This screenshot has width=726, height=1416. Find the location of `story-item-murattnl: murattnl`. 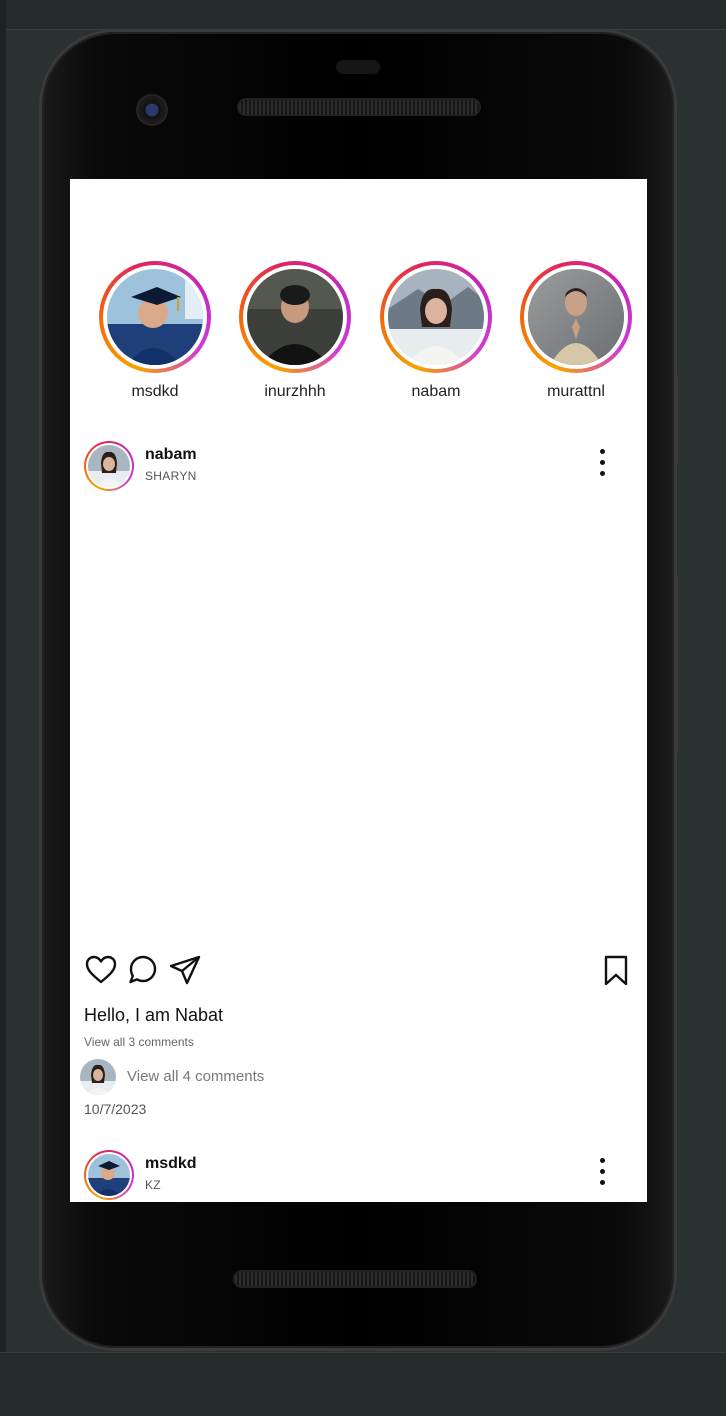

story-item-murattnl: murattnl is located at coordinates (576, 331).